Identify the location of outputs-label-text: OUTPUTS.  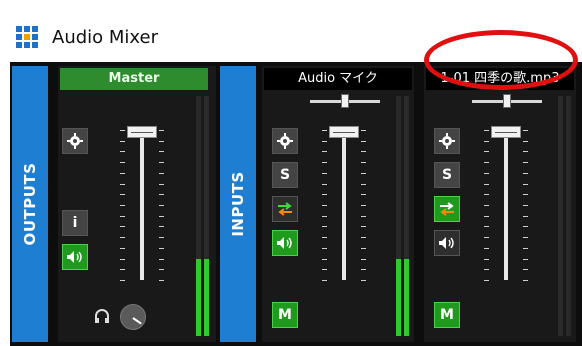
(30, 204).